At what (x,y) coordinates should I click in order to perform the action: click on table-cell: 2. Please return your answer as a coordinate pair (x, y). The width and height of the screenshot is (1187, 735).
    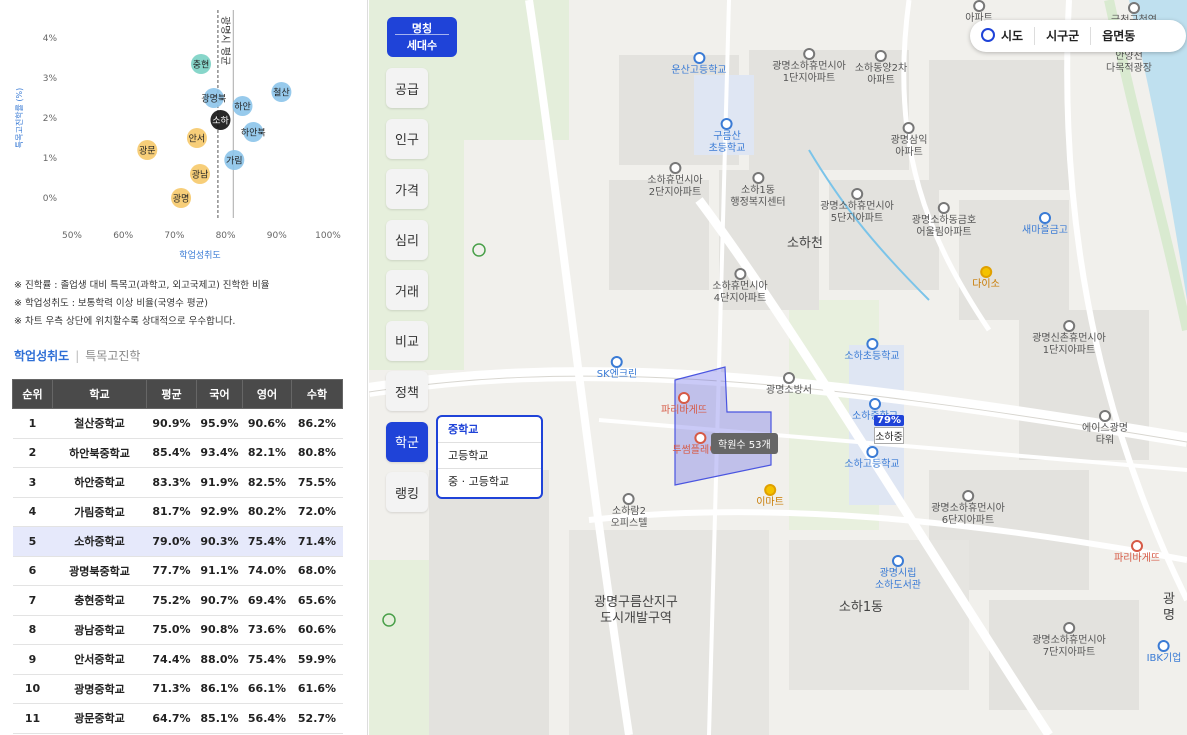
    Looking at the image, I should click on (32, 453).